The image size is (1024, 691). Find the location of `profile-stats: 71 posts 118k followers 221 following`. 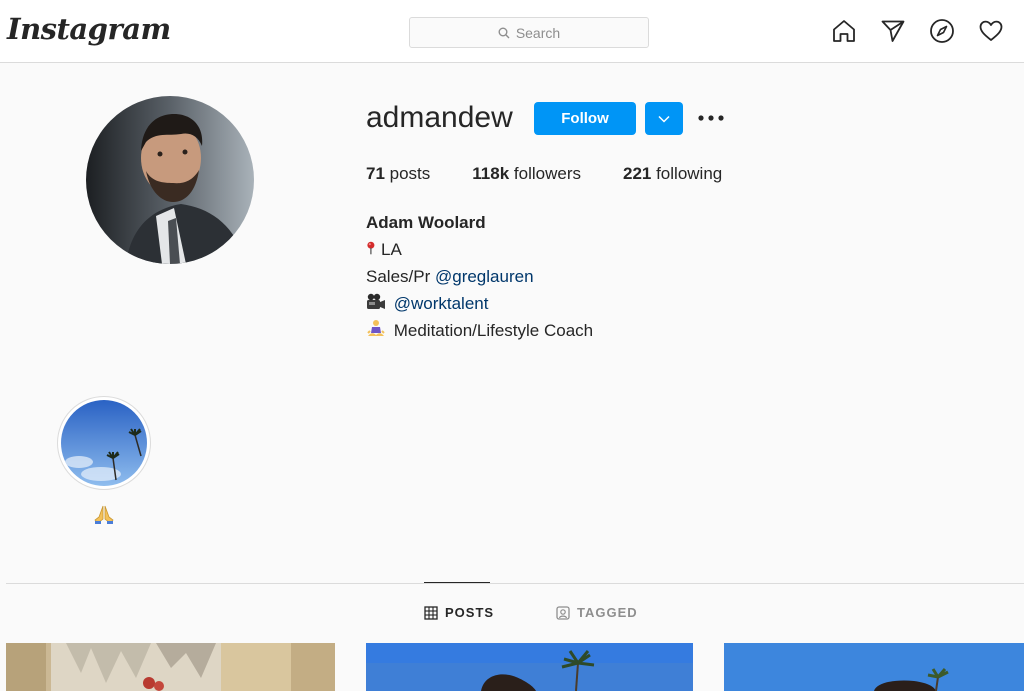

profile-stats: 71 posts 118k followers 221 following is located at coordinates (565, 174).